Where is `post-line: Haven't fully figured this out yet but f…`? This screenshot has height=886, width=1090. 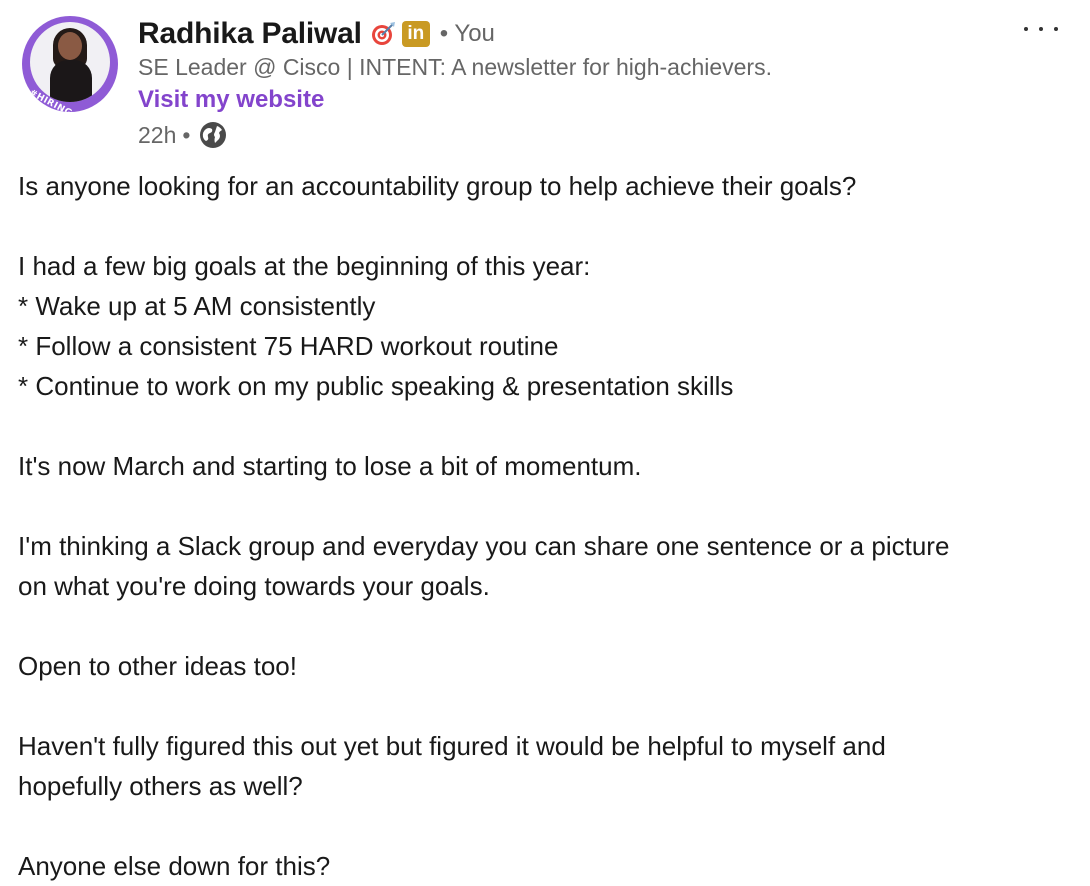 post-line: Haven't fully figured this out yet but f… is located at coordinates (452, 746).